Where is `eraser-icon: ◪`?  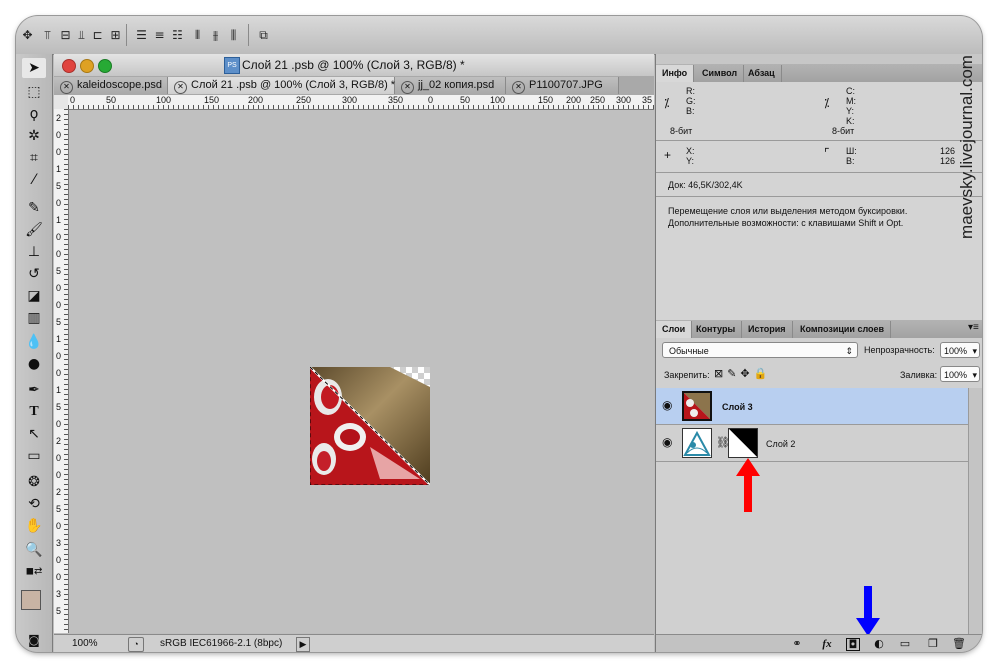 eraser-icon: ◪ is located at coordinates (34, 296).